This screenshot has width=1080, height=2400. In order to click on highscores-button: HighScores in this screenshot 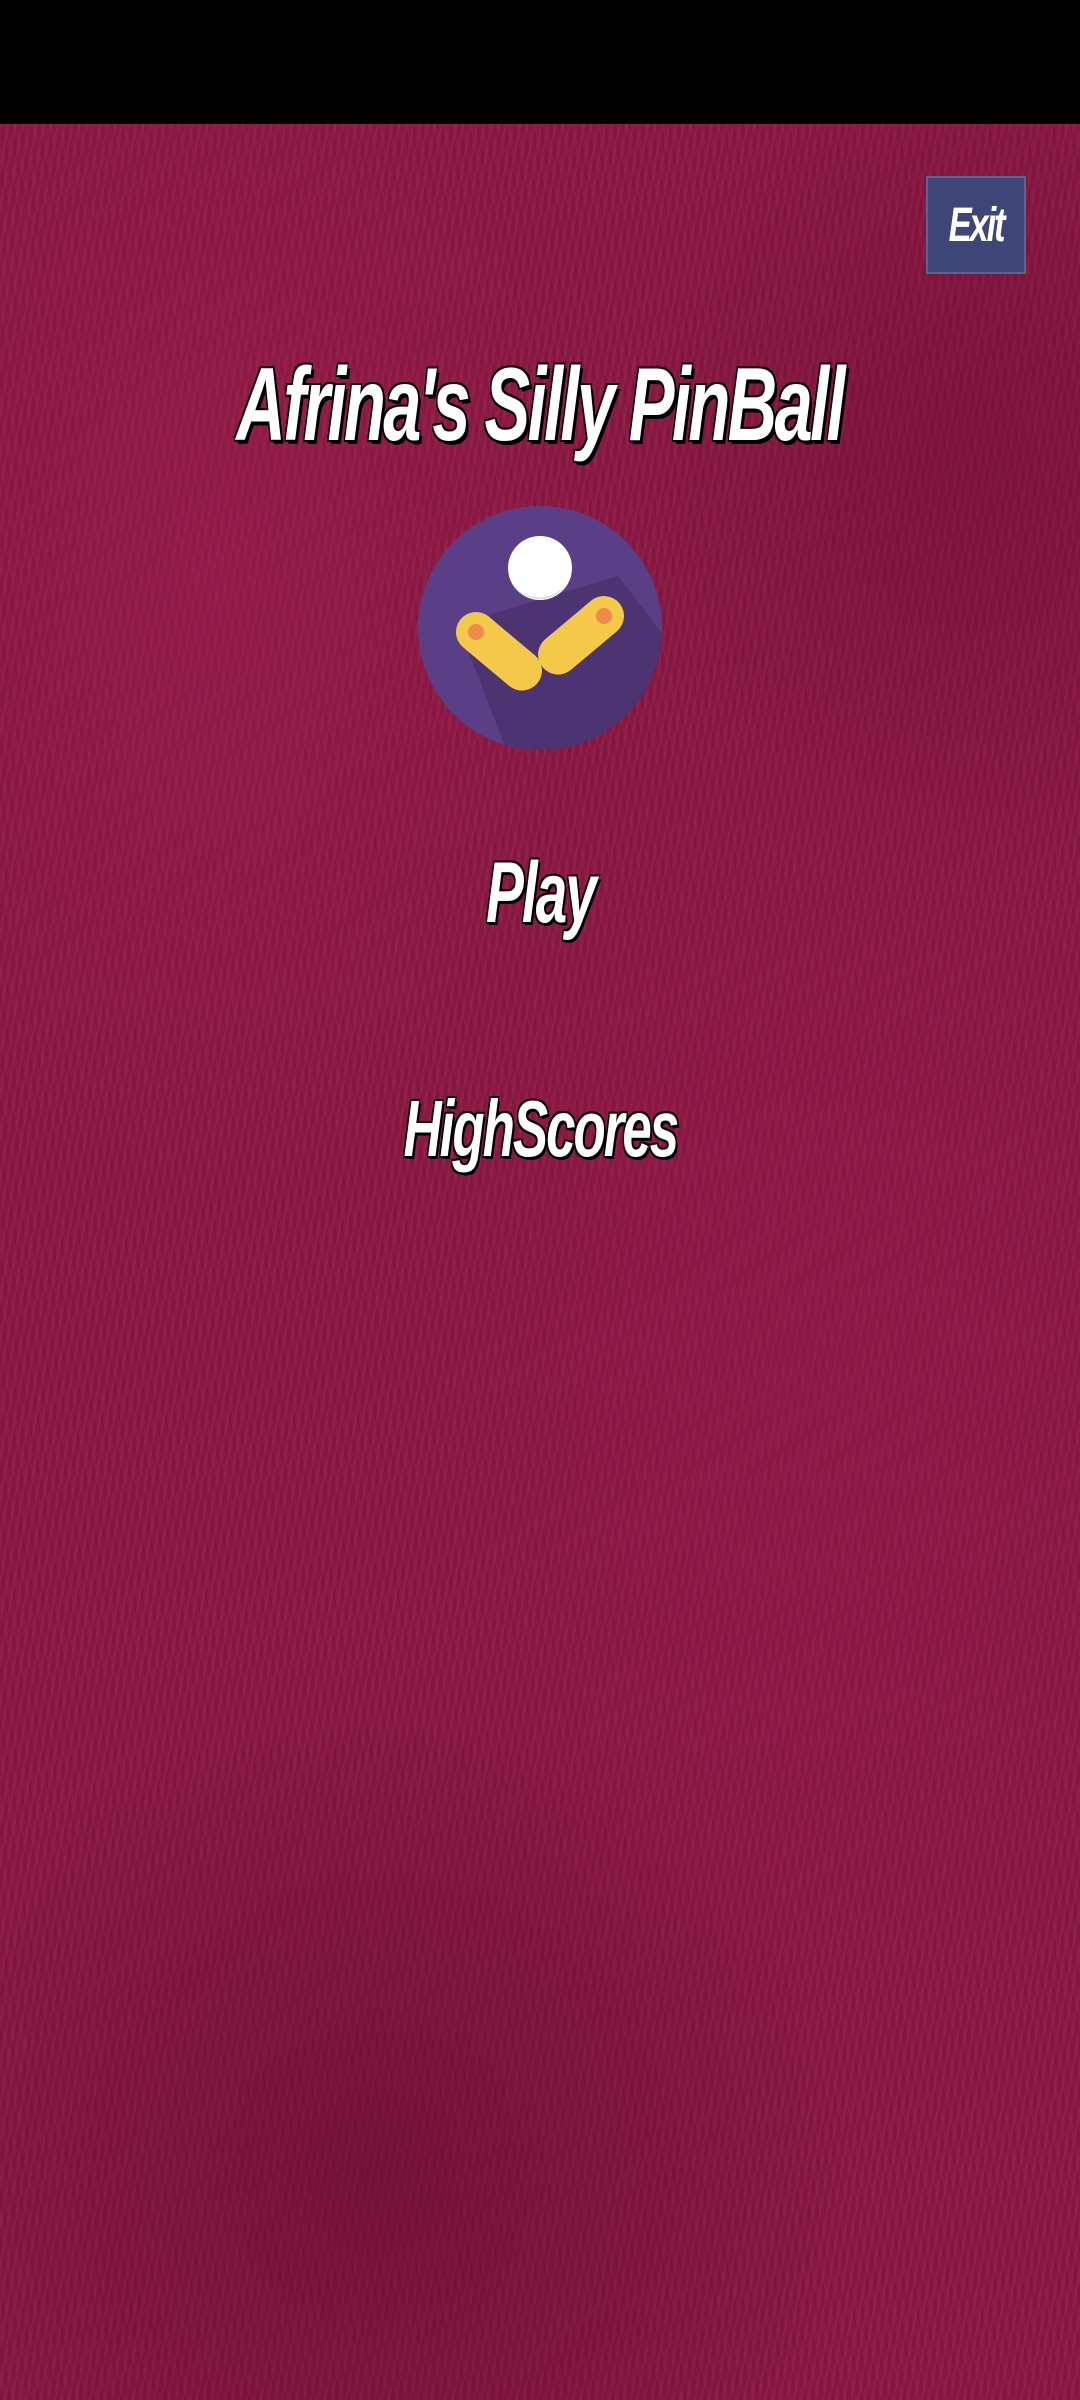, I will do `click(540, 1129)`.